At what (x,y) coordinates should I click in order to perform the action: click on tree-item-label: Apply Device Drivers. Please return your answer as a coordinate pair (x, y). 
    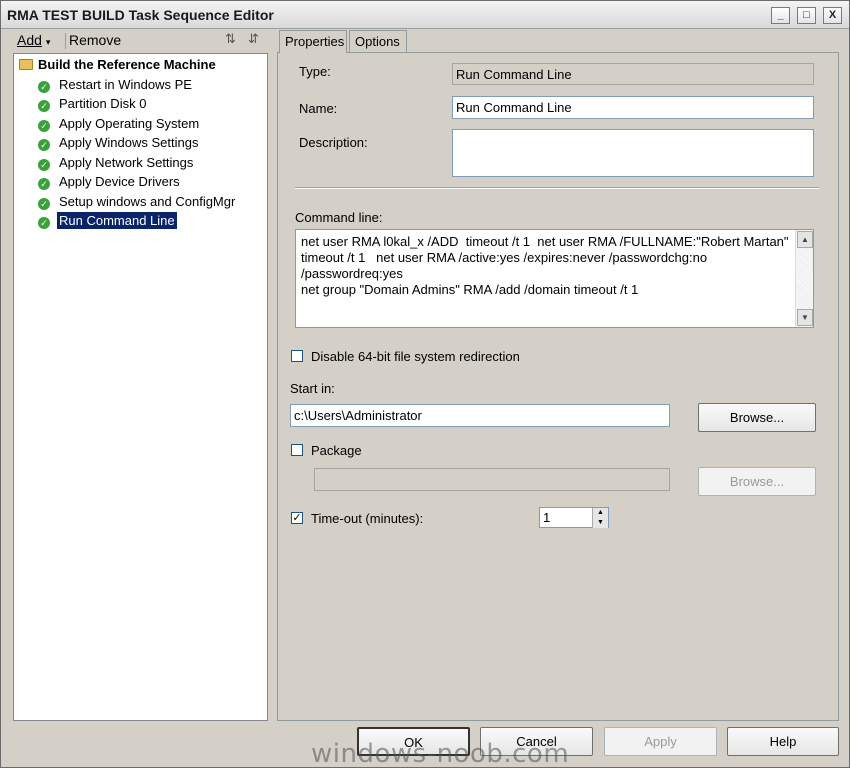
    Looking at the image, I should click on (119, 181).